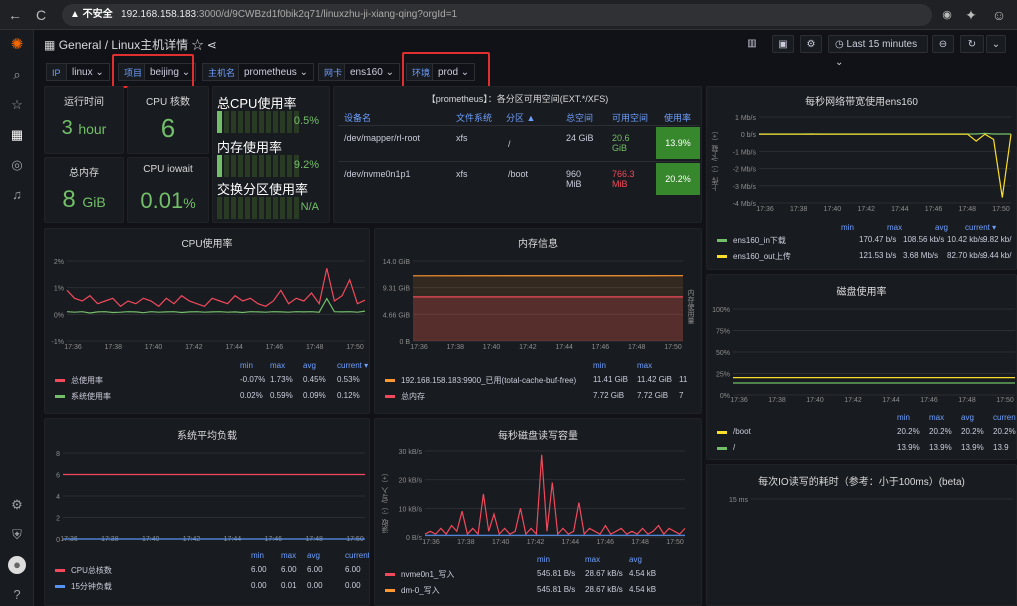 Image resolution: width=1017 pixels, height=606 pixels. What do you see at coordinates (833, 209) in the screenshot?
I see `x-tick-label: 17:40` at bounding box center [833, 209].